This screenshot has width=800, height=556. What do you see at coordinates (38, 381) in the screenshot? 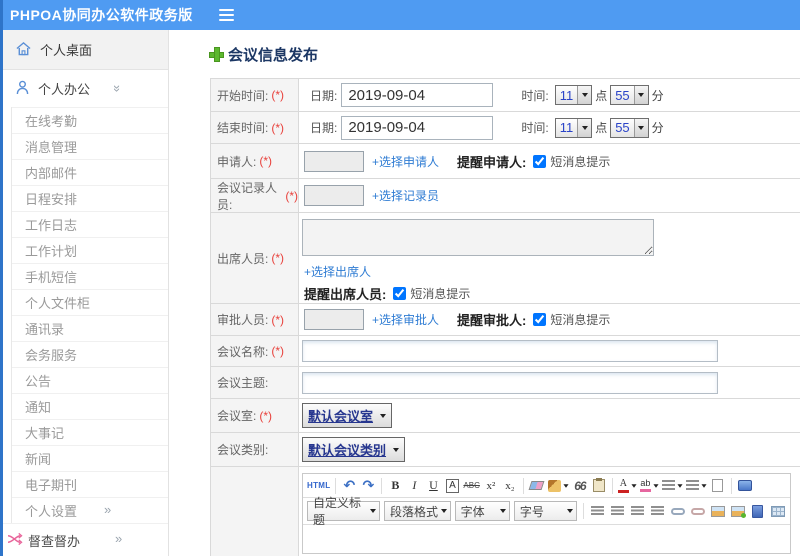
I see `sidebar-item-label: 公告` at bounding box center [38, 381].